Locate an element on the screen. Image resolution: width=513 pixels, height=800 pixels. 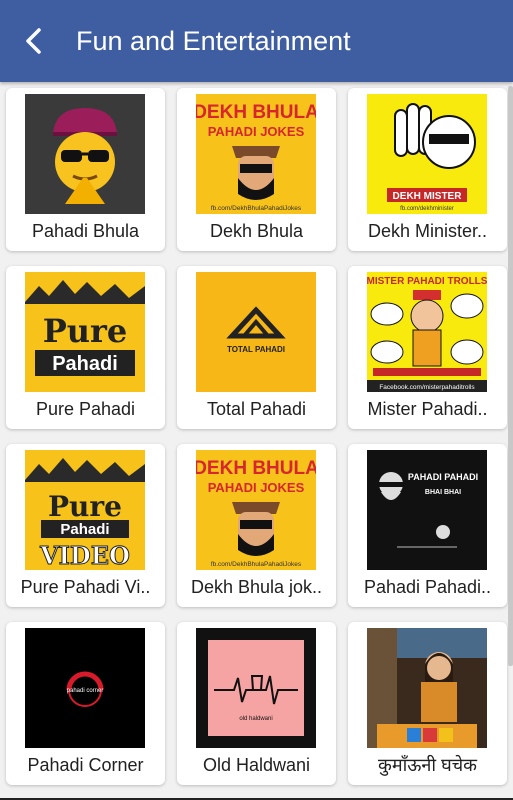
pahadi-corner-thumbnail: pahadi corner is located at coordinates (85, 688).